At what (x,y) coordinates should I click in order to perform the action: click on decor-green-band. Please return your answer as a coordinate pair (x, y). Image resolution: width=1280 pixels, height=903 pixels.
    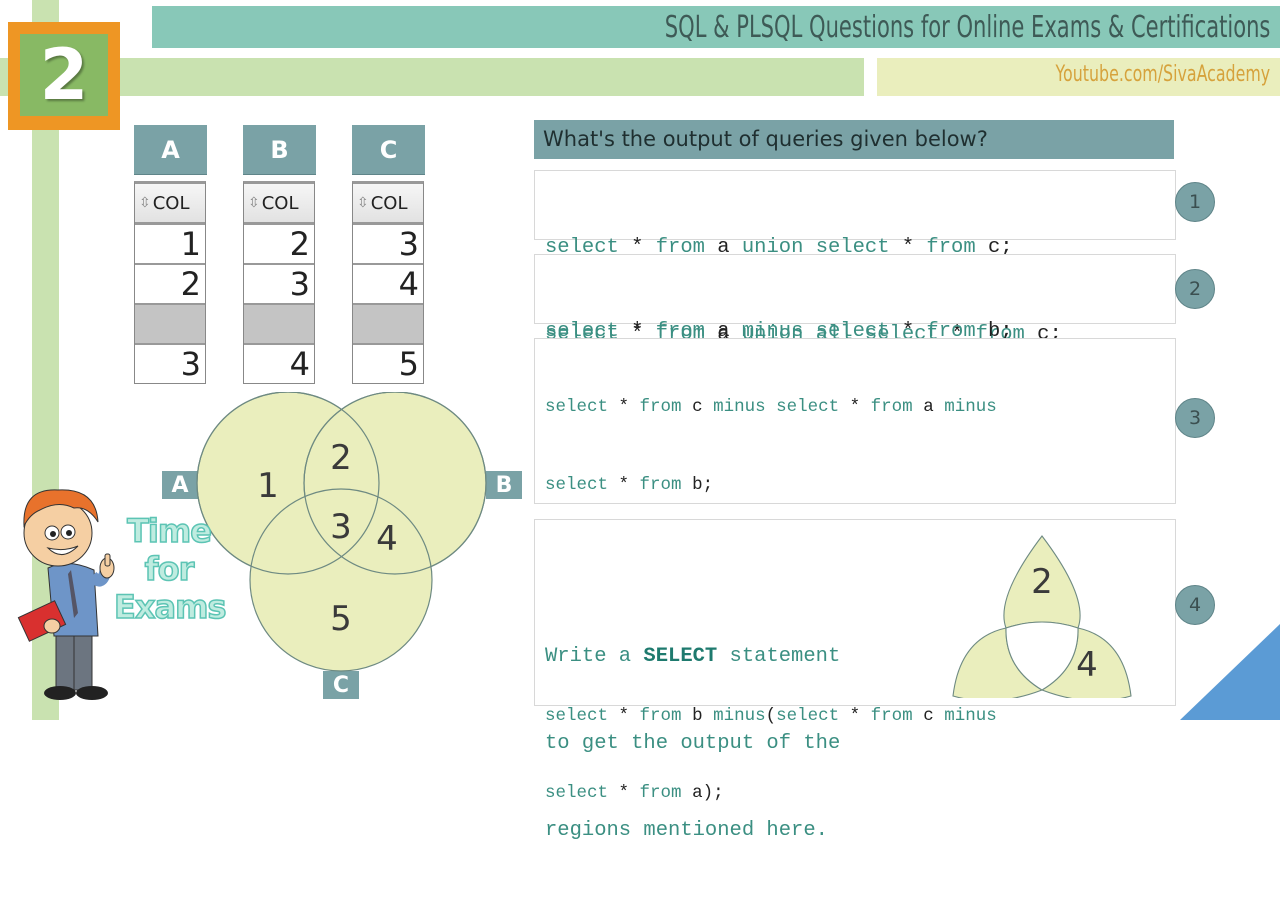
    Looking at the image, I should click on (432, 77).